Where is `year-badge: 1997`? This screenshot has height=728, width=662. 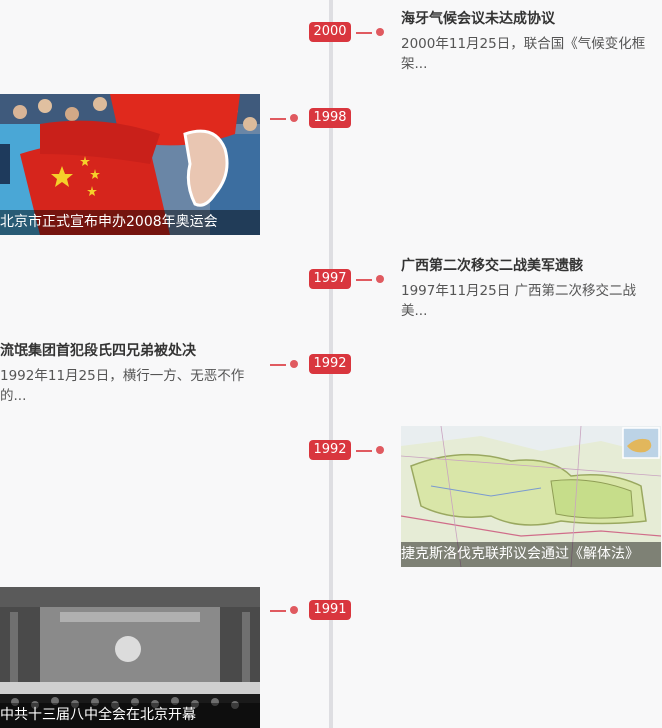
year-badge: 1997 is located at coordinates (330, 279).